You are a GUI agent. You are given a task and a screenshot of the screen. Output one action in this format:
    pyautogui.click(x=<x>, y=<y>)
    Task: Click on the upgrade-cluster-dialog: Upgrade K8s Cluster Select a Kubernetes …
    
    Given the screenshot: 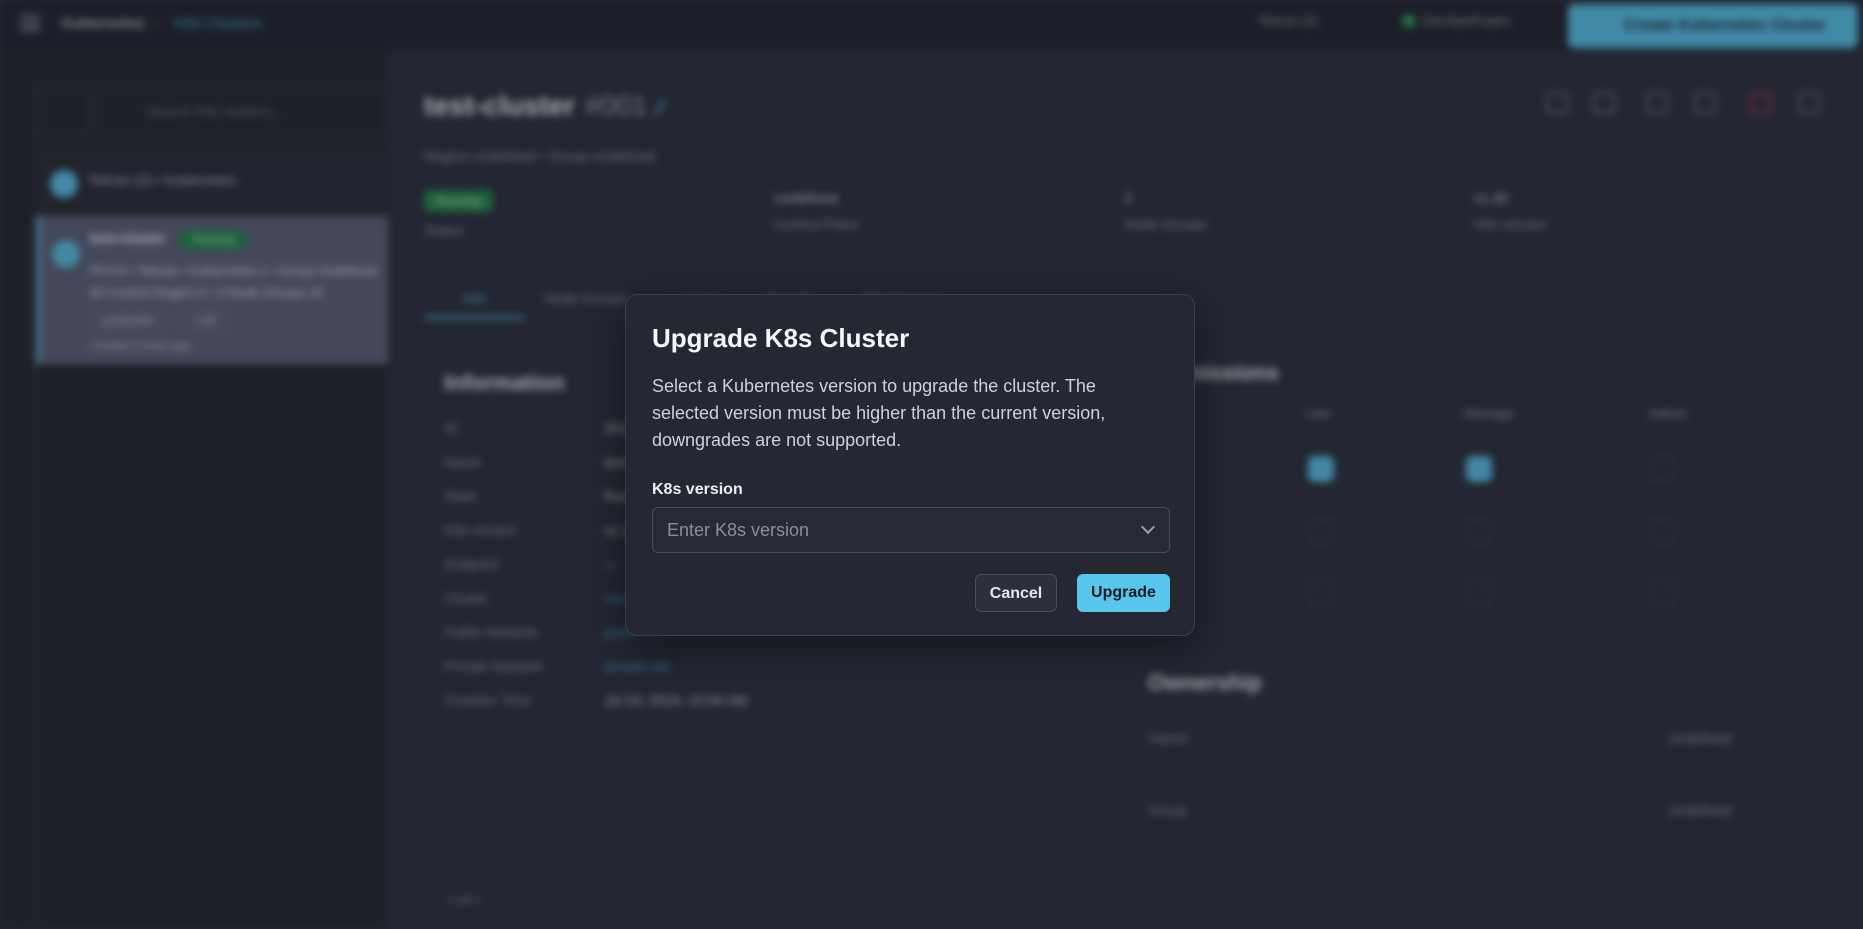 What is the action you would take?
    pyautogui.click(x=910, y=465)
    